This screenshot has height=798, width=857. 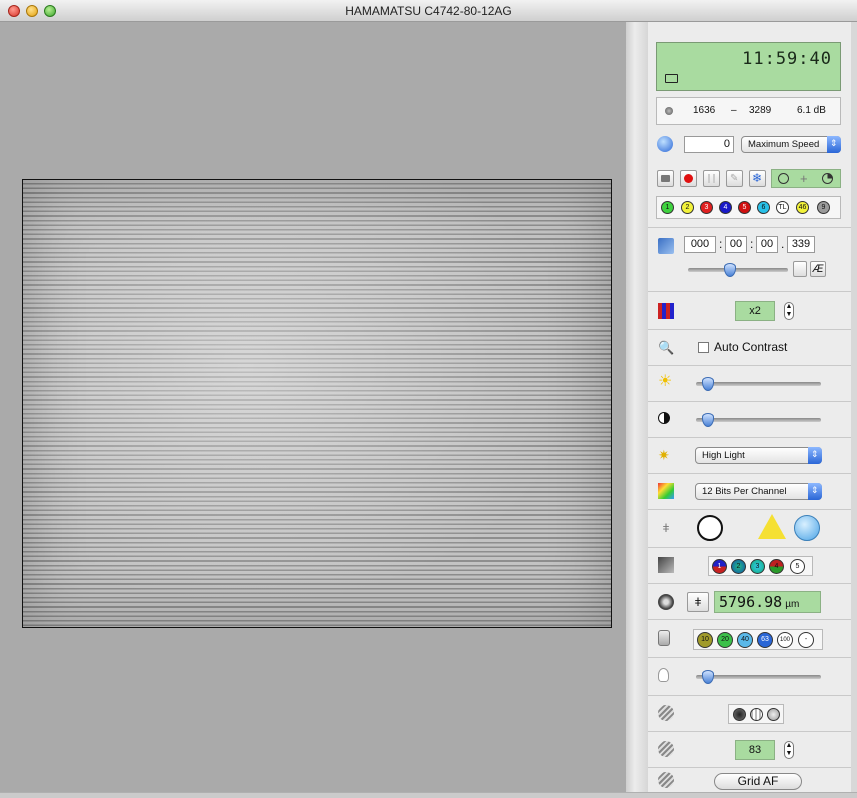 I want to click on illumination-popup: High Light, so click(x=758, y=455).